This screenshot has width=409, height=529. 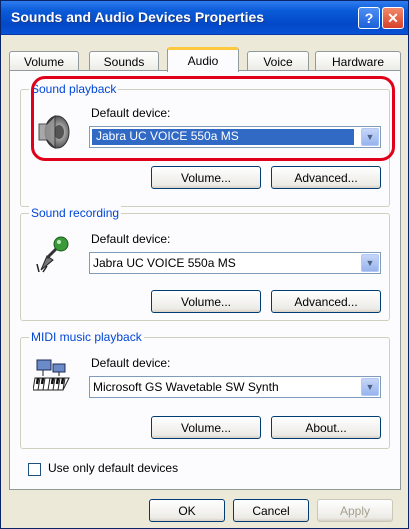 I want to click on midi-device-value: Microsoft GS Wavetable SW Synth, so click(x=186, y=387).